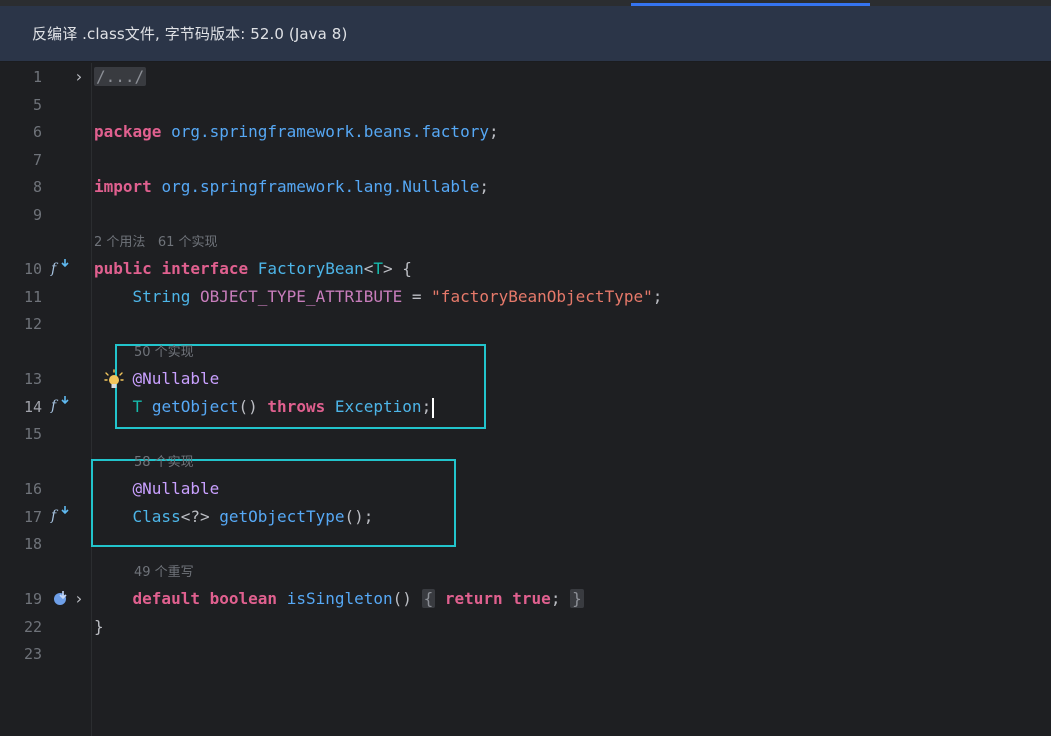 This screenshot has width=1051, height=736. I want to click on punct: <, so click(368, 268).